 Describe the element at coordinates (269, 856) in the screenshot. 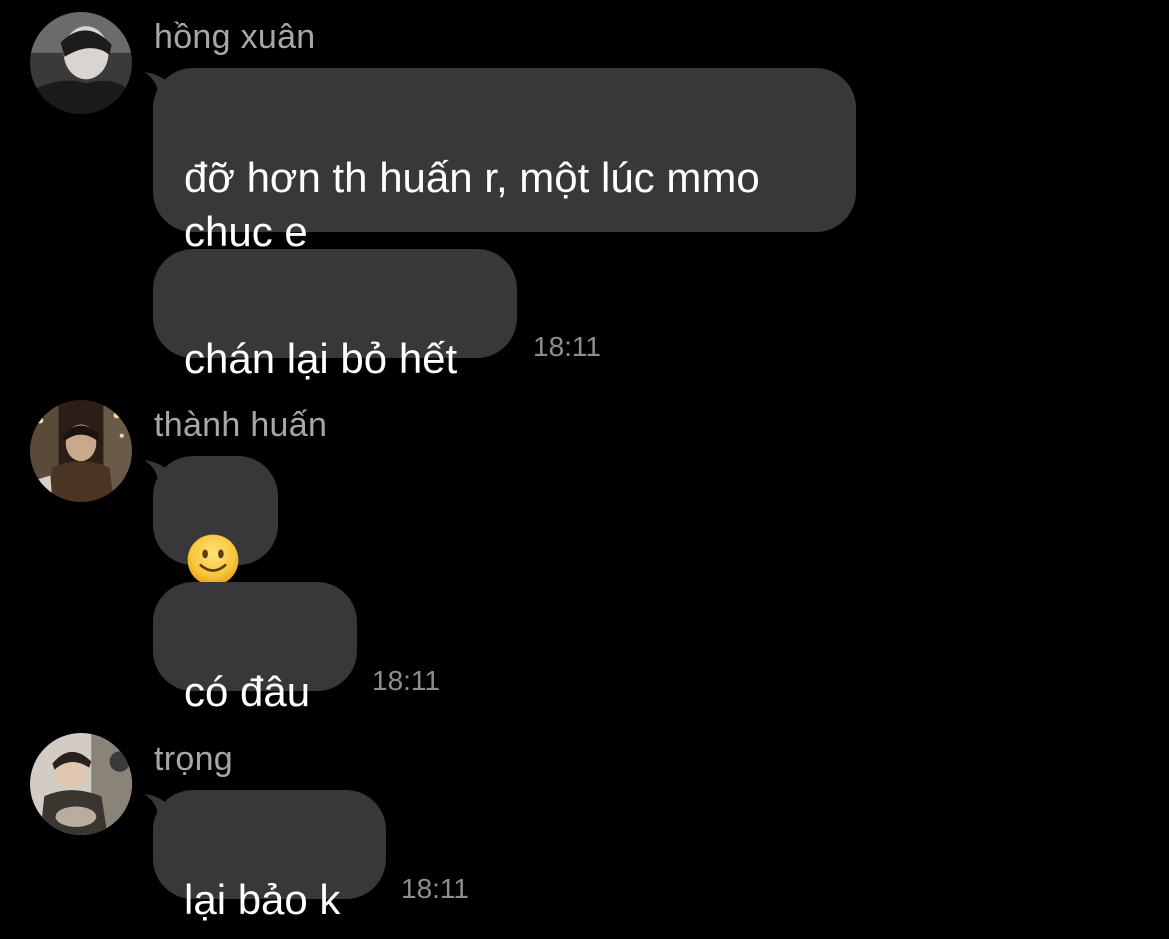

I see `message-bubble: lại bảo k` at that location.